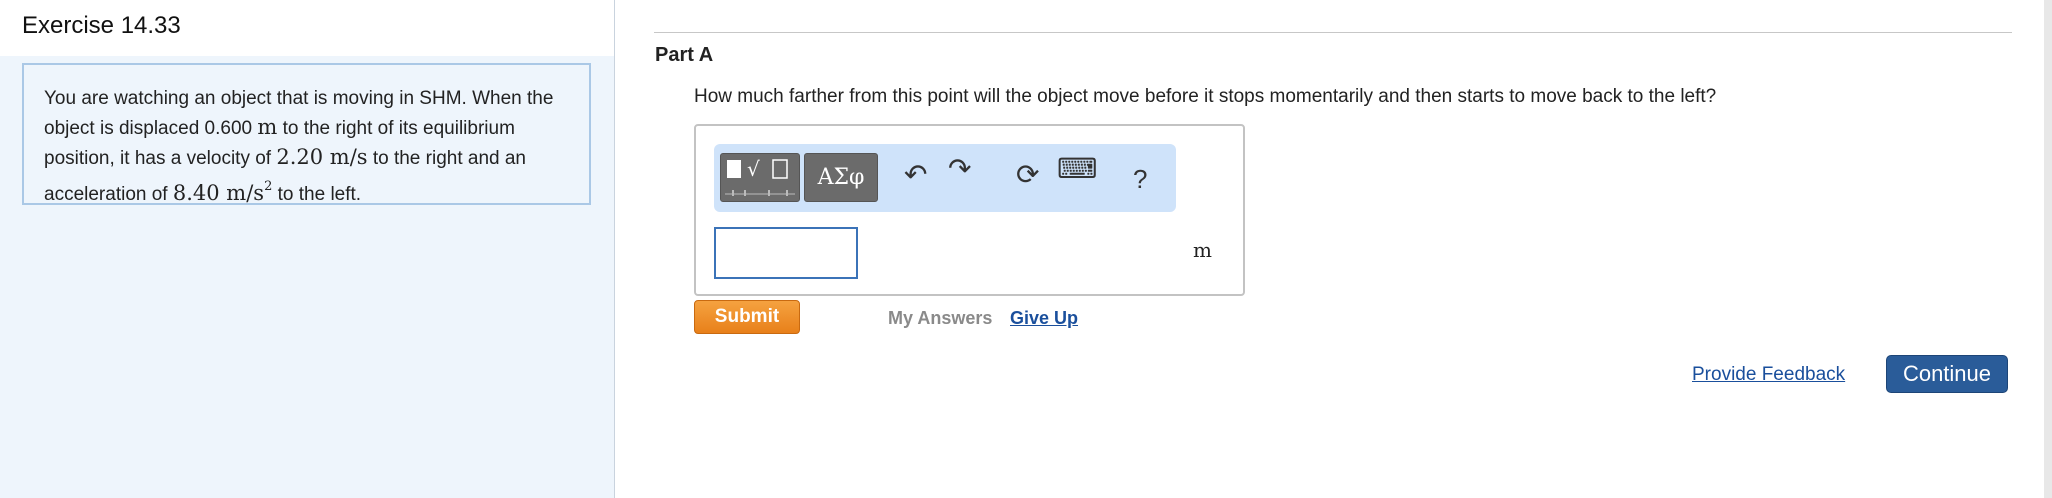 Image resolution: width=2052 pixels, height=498 pixels. What do you see at coordinates (1044, 318) in the screenshot?
I see `give-up-link: Give Up` at bounding box center [1044, 318].